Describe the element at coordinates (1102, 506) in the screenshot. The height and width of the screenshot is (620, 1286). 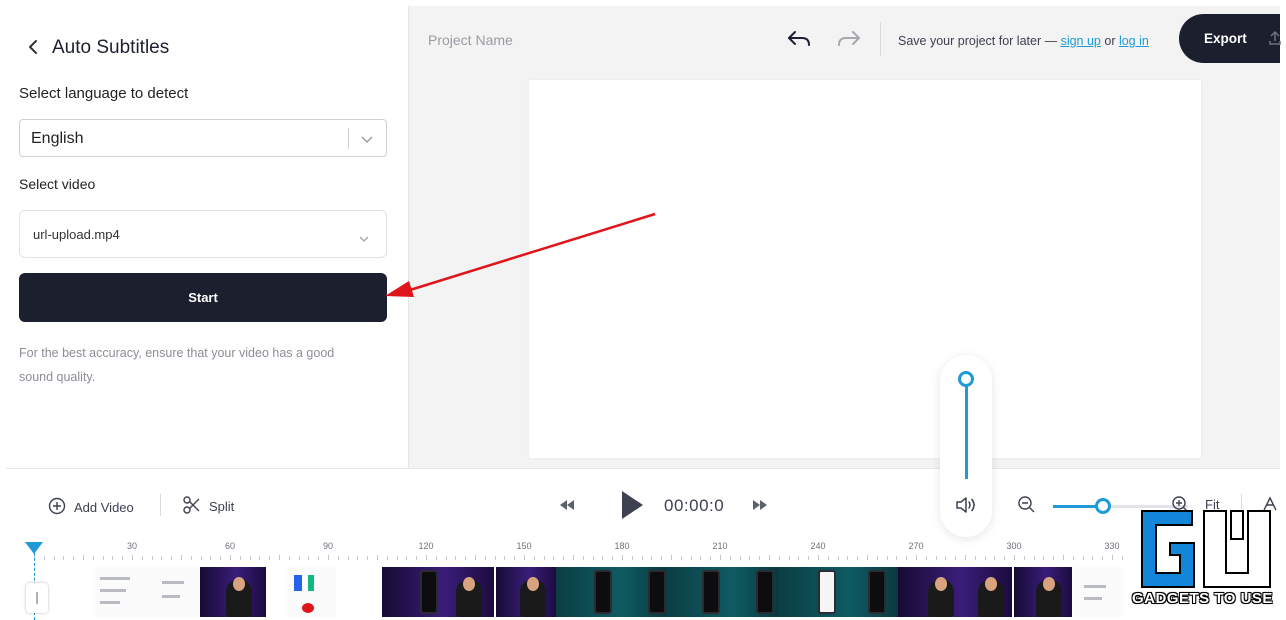
I see `zoom-slider-handle` at that location.